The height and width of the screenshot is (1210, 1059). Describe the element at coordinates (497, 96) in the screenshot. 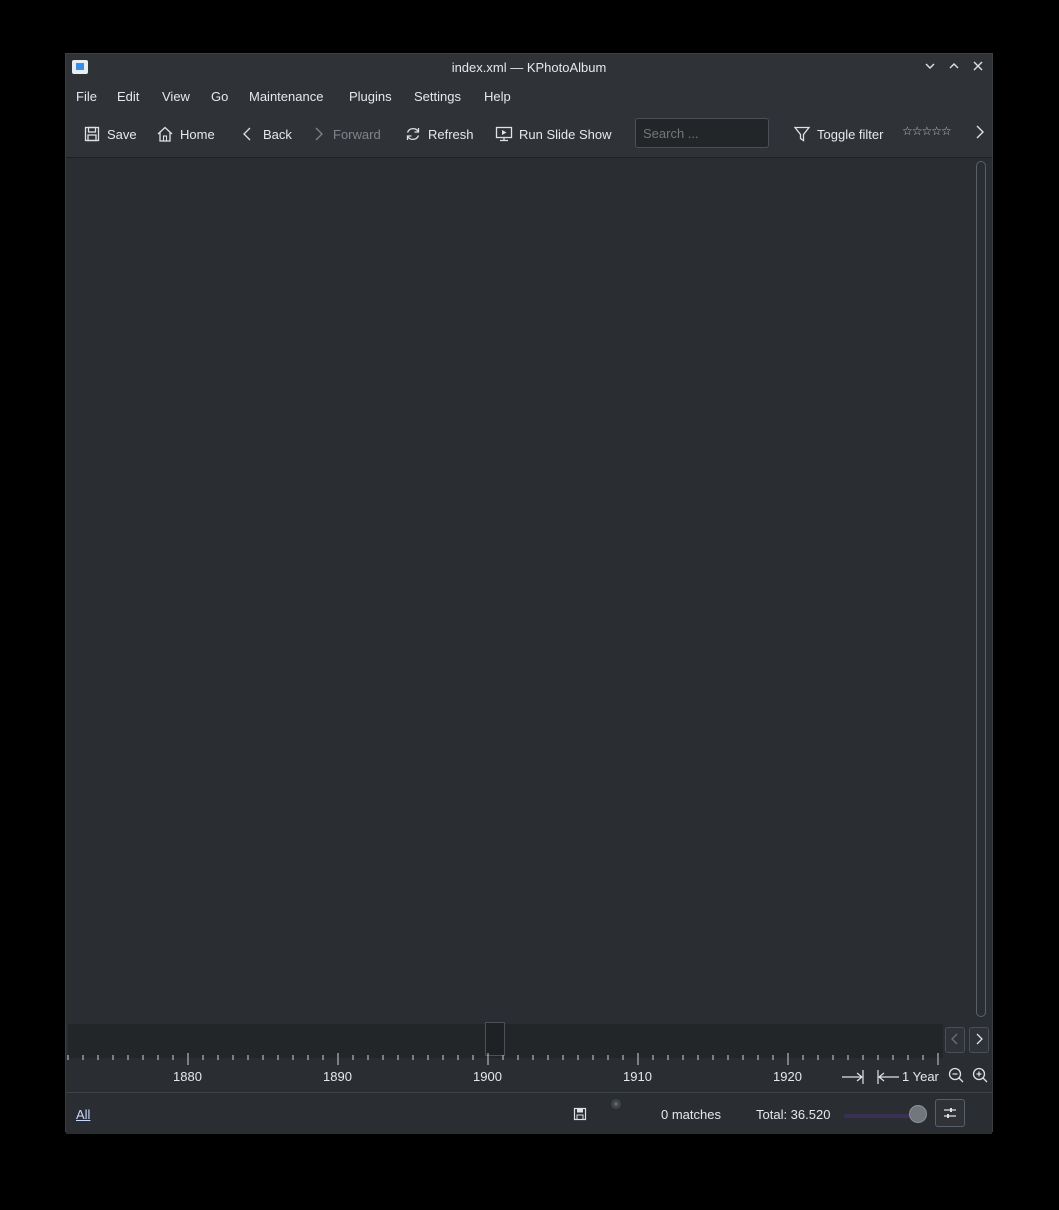

I see `menu-help: Help` at that location.